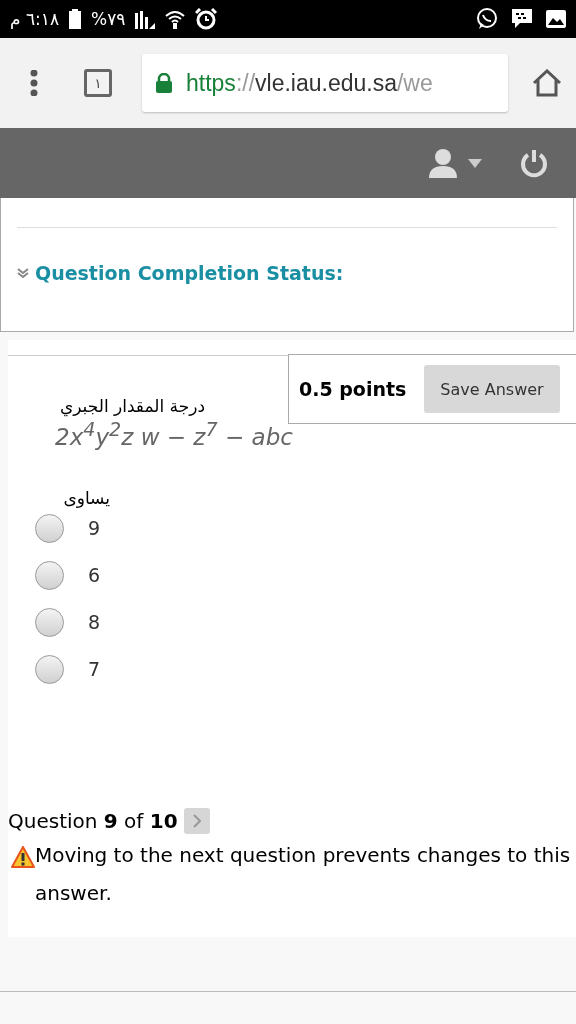  Describe the element at coordinates (108, 19) in the screenshot. I see `battery-level: %٧٩` at that location.